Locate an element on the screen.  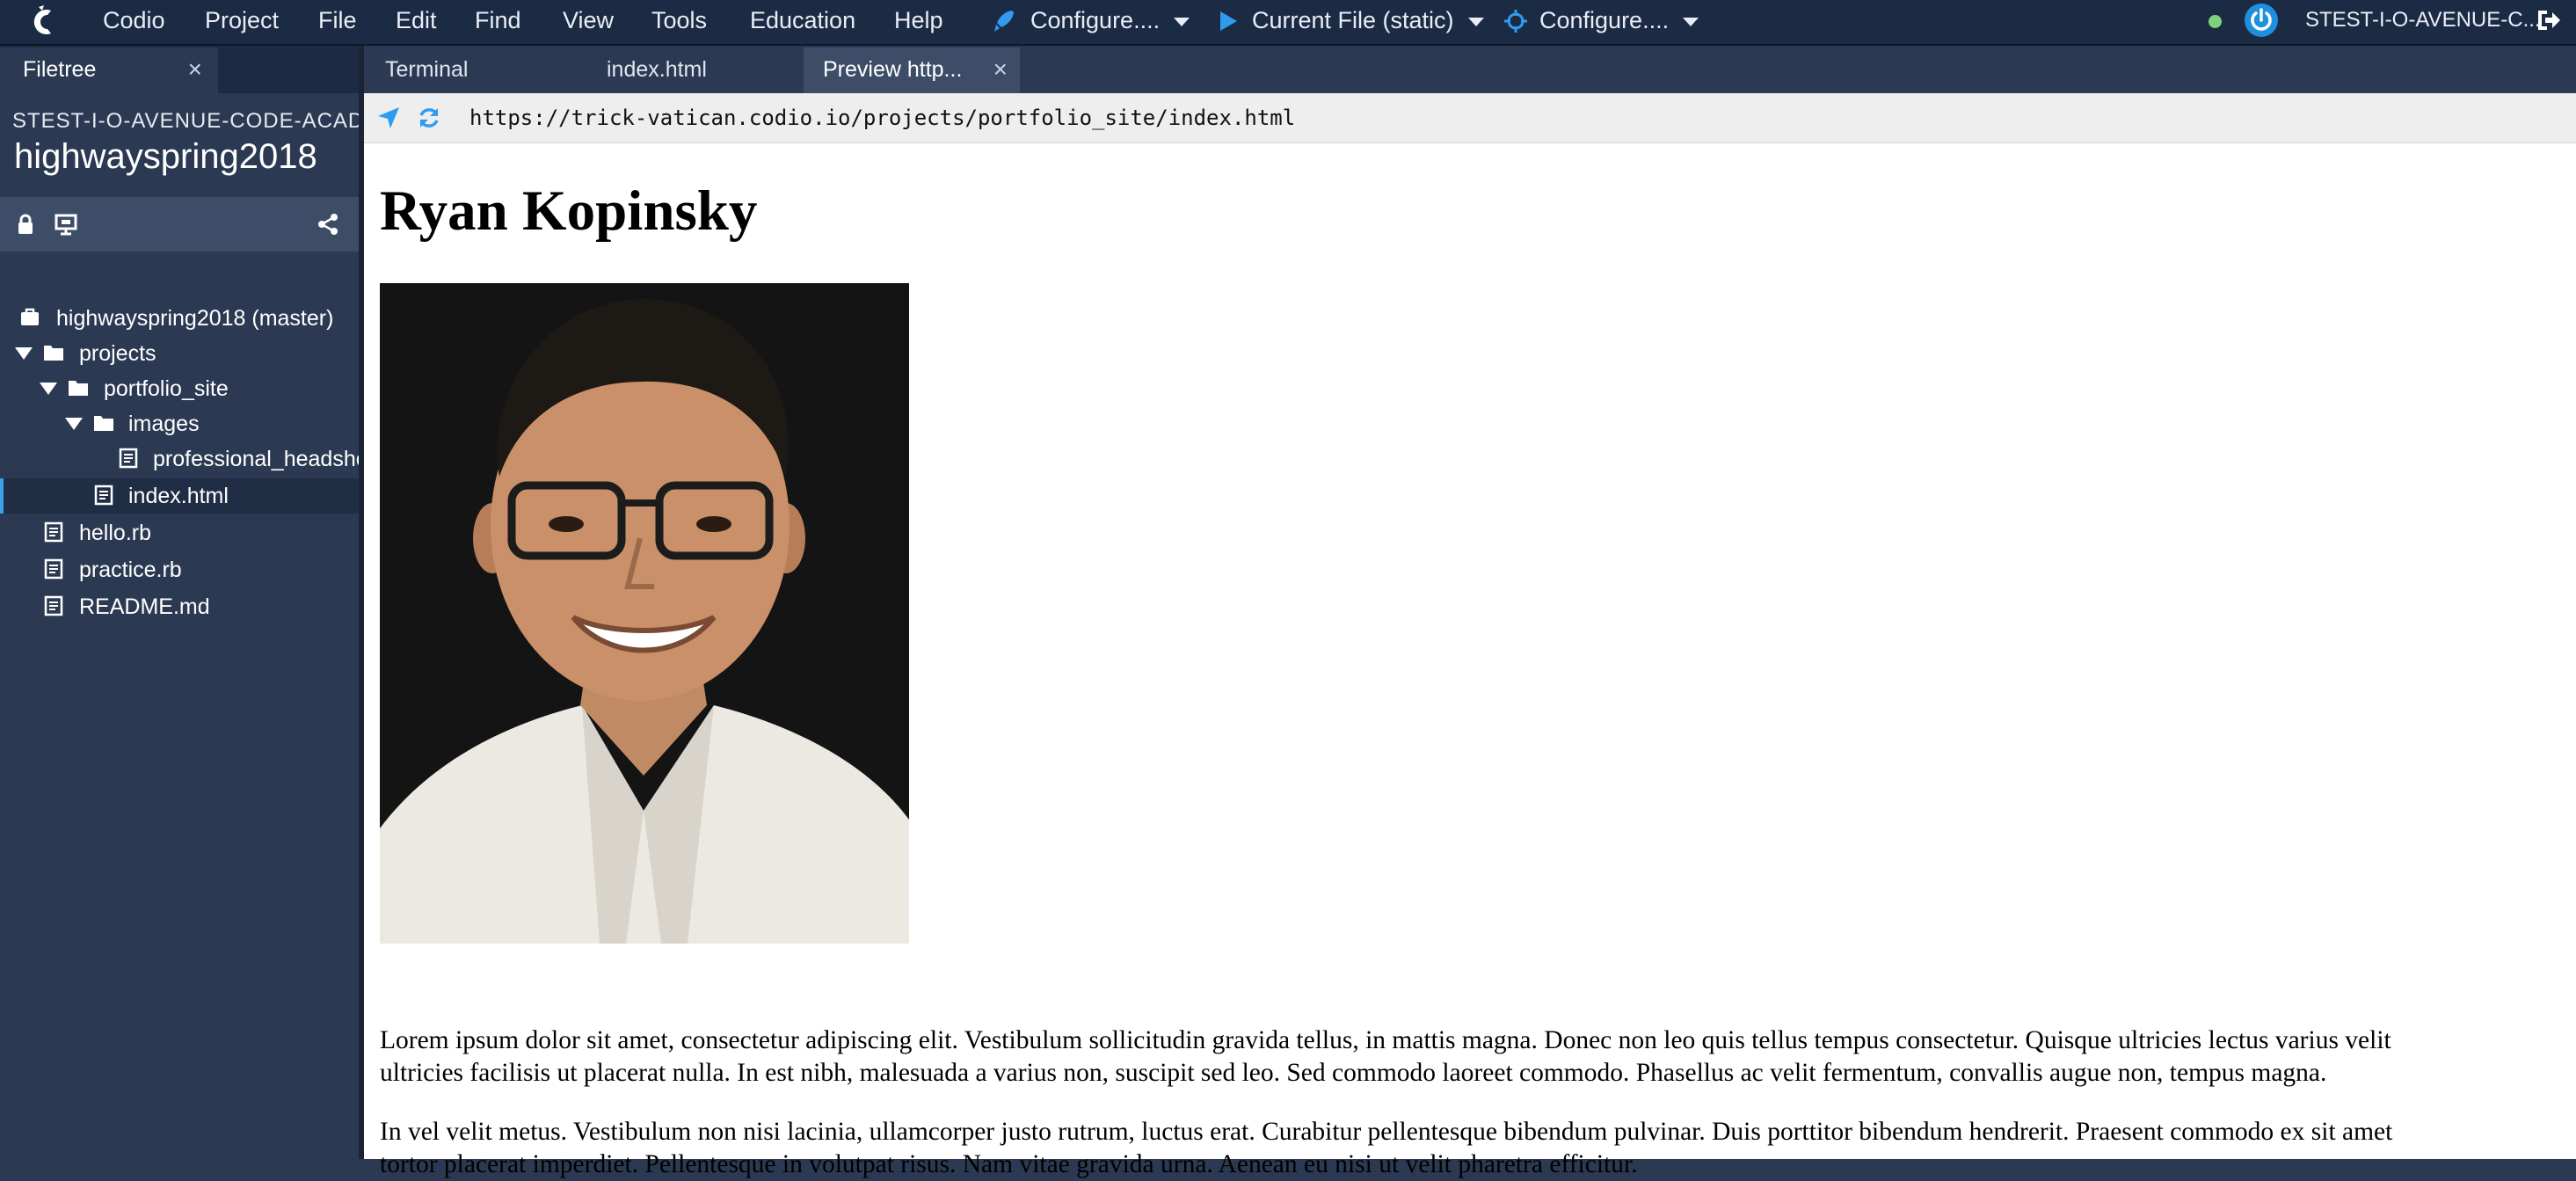
tree-item-readme: README.md is located at coordinates (179, 606).